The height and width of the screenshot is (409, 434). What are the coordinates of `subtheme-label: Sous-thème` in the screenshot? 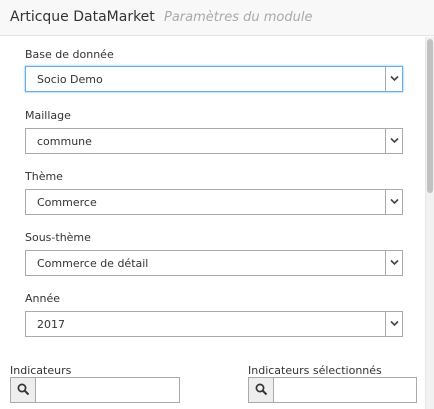 It's located at (58, 237).